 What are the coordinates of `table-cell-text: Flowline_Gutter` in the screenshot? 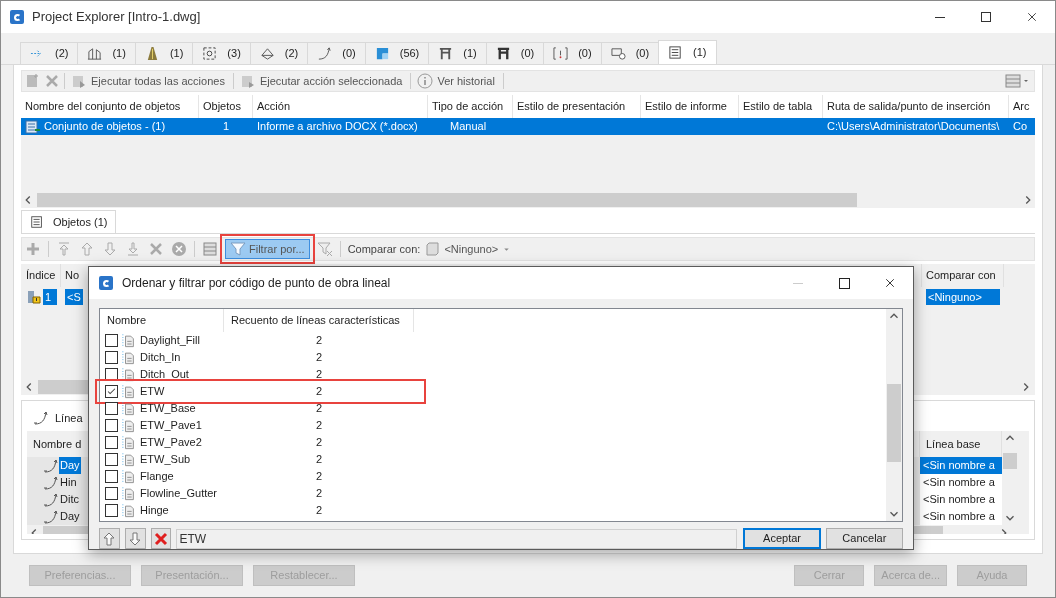 It's located at (179, 494).